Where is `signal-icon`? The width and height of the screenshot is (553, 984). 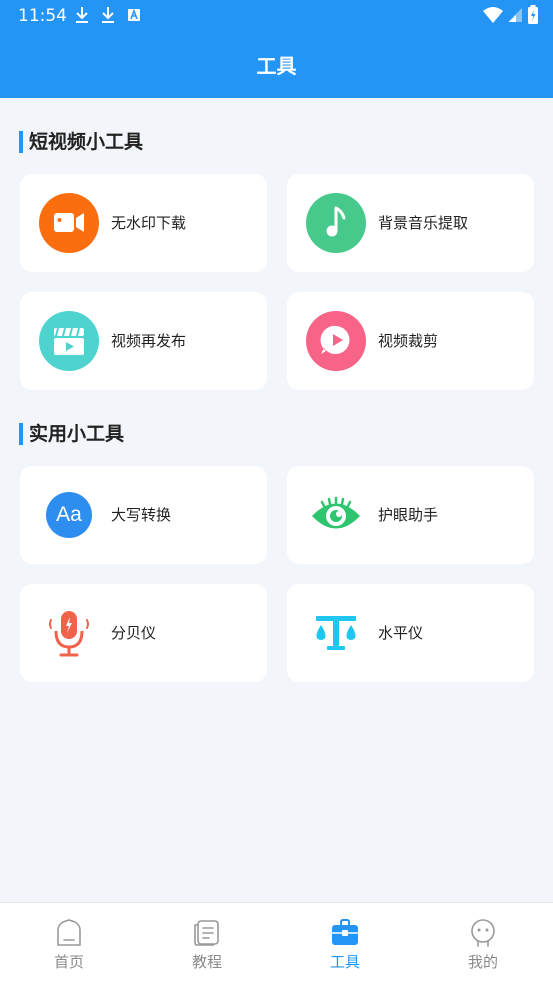 signal-icon is located at coordinates (515, 15).